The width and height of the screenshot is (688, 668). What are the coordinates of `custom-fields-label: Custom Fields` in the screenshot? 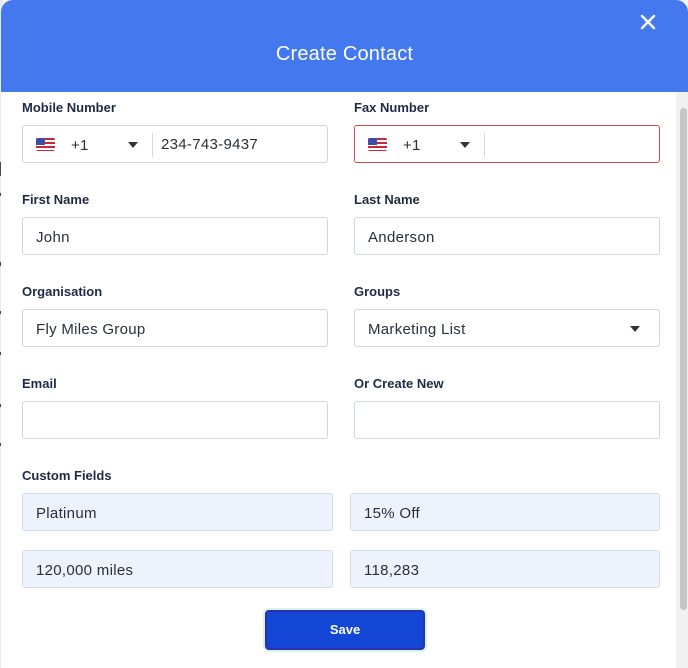 It's located at (67, 475).